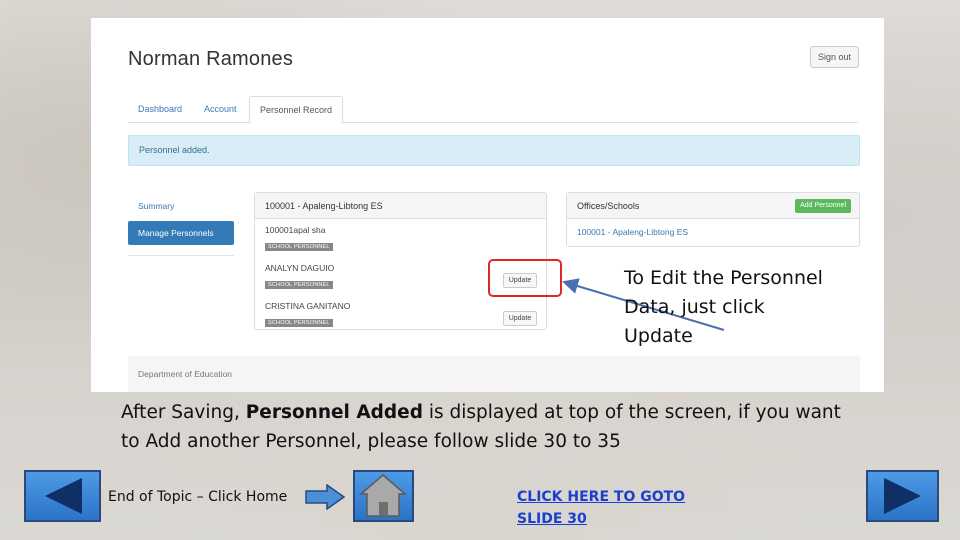 The height and width of the screenshot is (540, 960). Describe the element at coordinates (181, 206) in the screenshot. I see `sidenav-item-summary: Summary` at that location.